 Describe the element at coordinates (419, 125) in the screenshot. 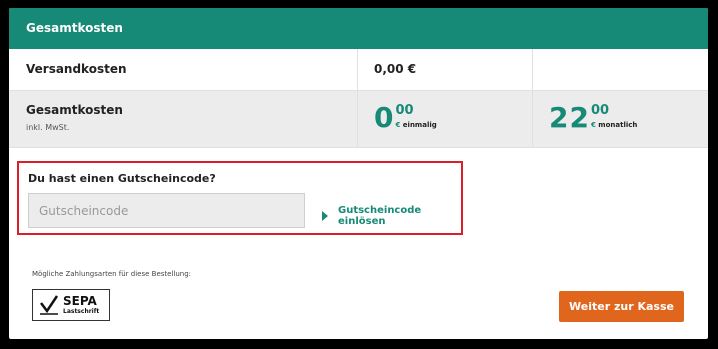

I see `one-time-period: einmalig` at that location.